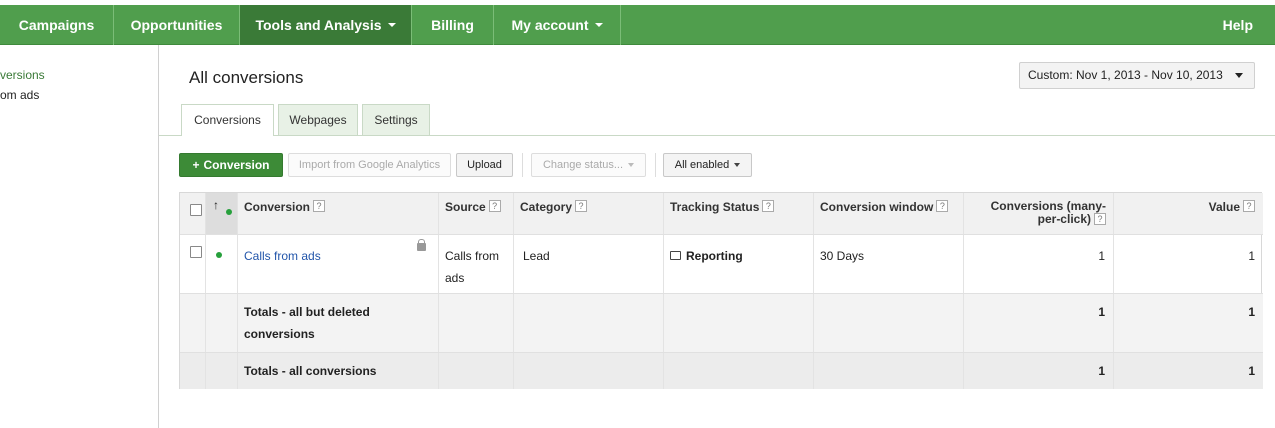 Image resolution: width=1275 pixels, height=428 pixels. Describe the element at coordinates (229, 212) in the screenshot. I see `status-dot-icon` at that location.